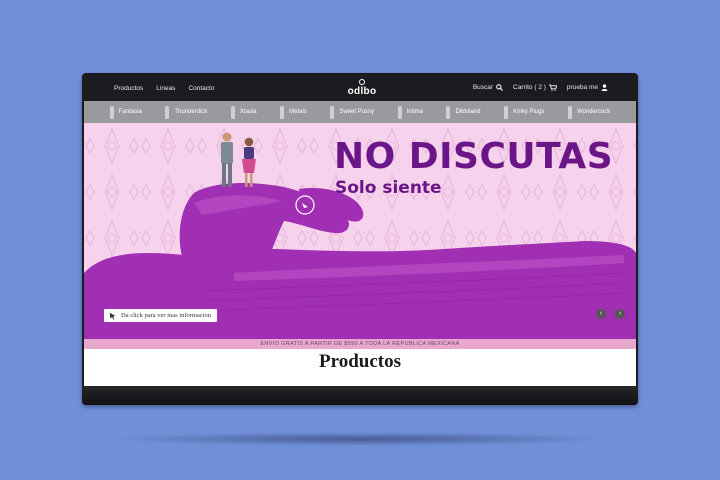  I want to click on next-slide-button: ›, so click(620, 314).